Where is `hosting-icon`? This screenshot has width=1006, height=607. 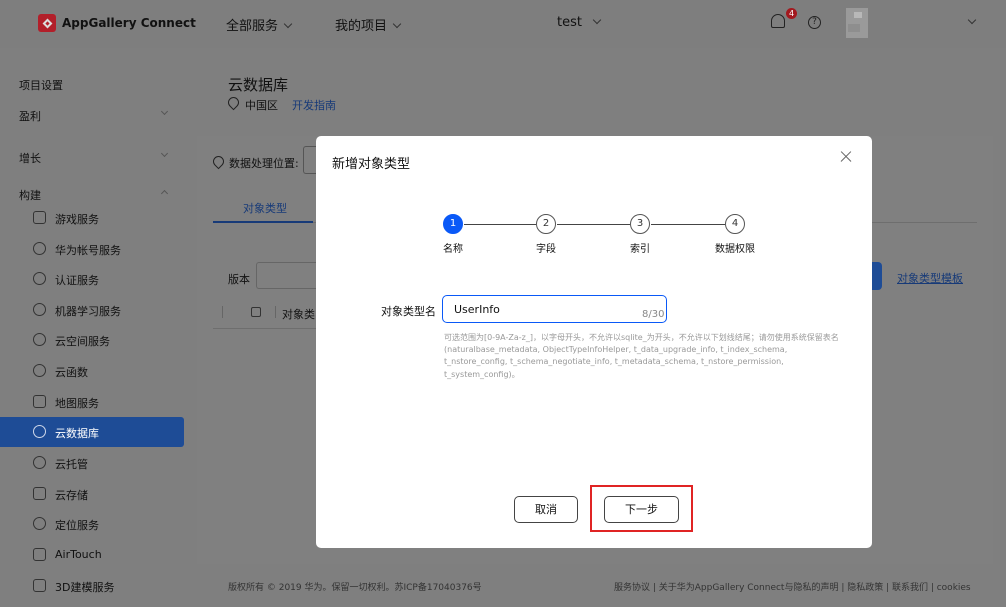 hosting-icon is located at coordinates (39, 462).